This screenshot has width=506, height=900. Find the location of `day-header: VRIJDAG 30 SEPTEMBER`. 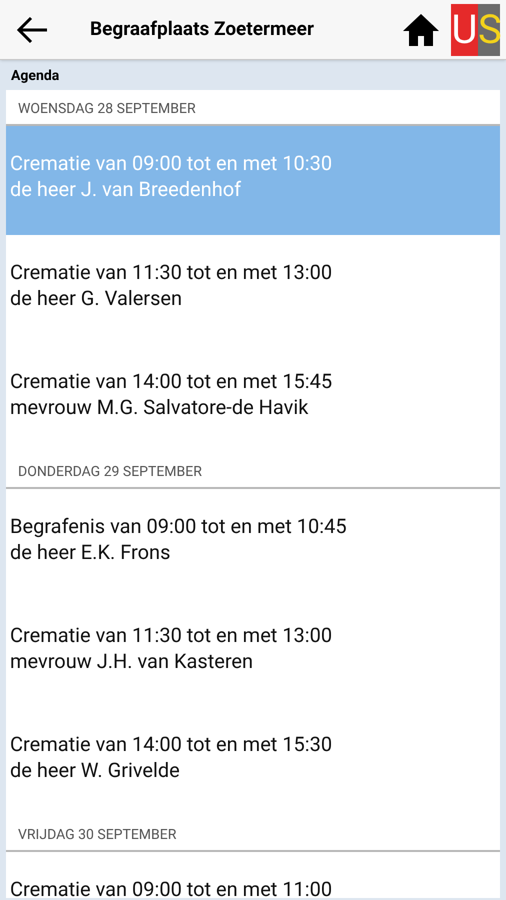

day-header: VRIJDAG 30 SEPTEMBER is located at coordinates (97, 835).